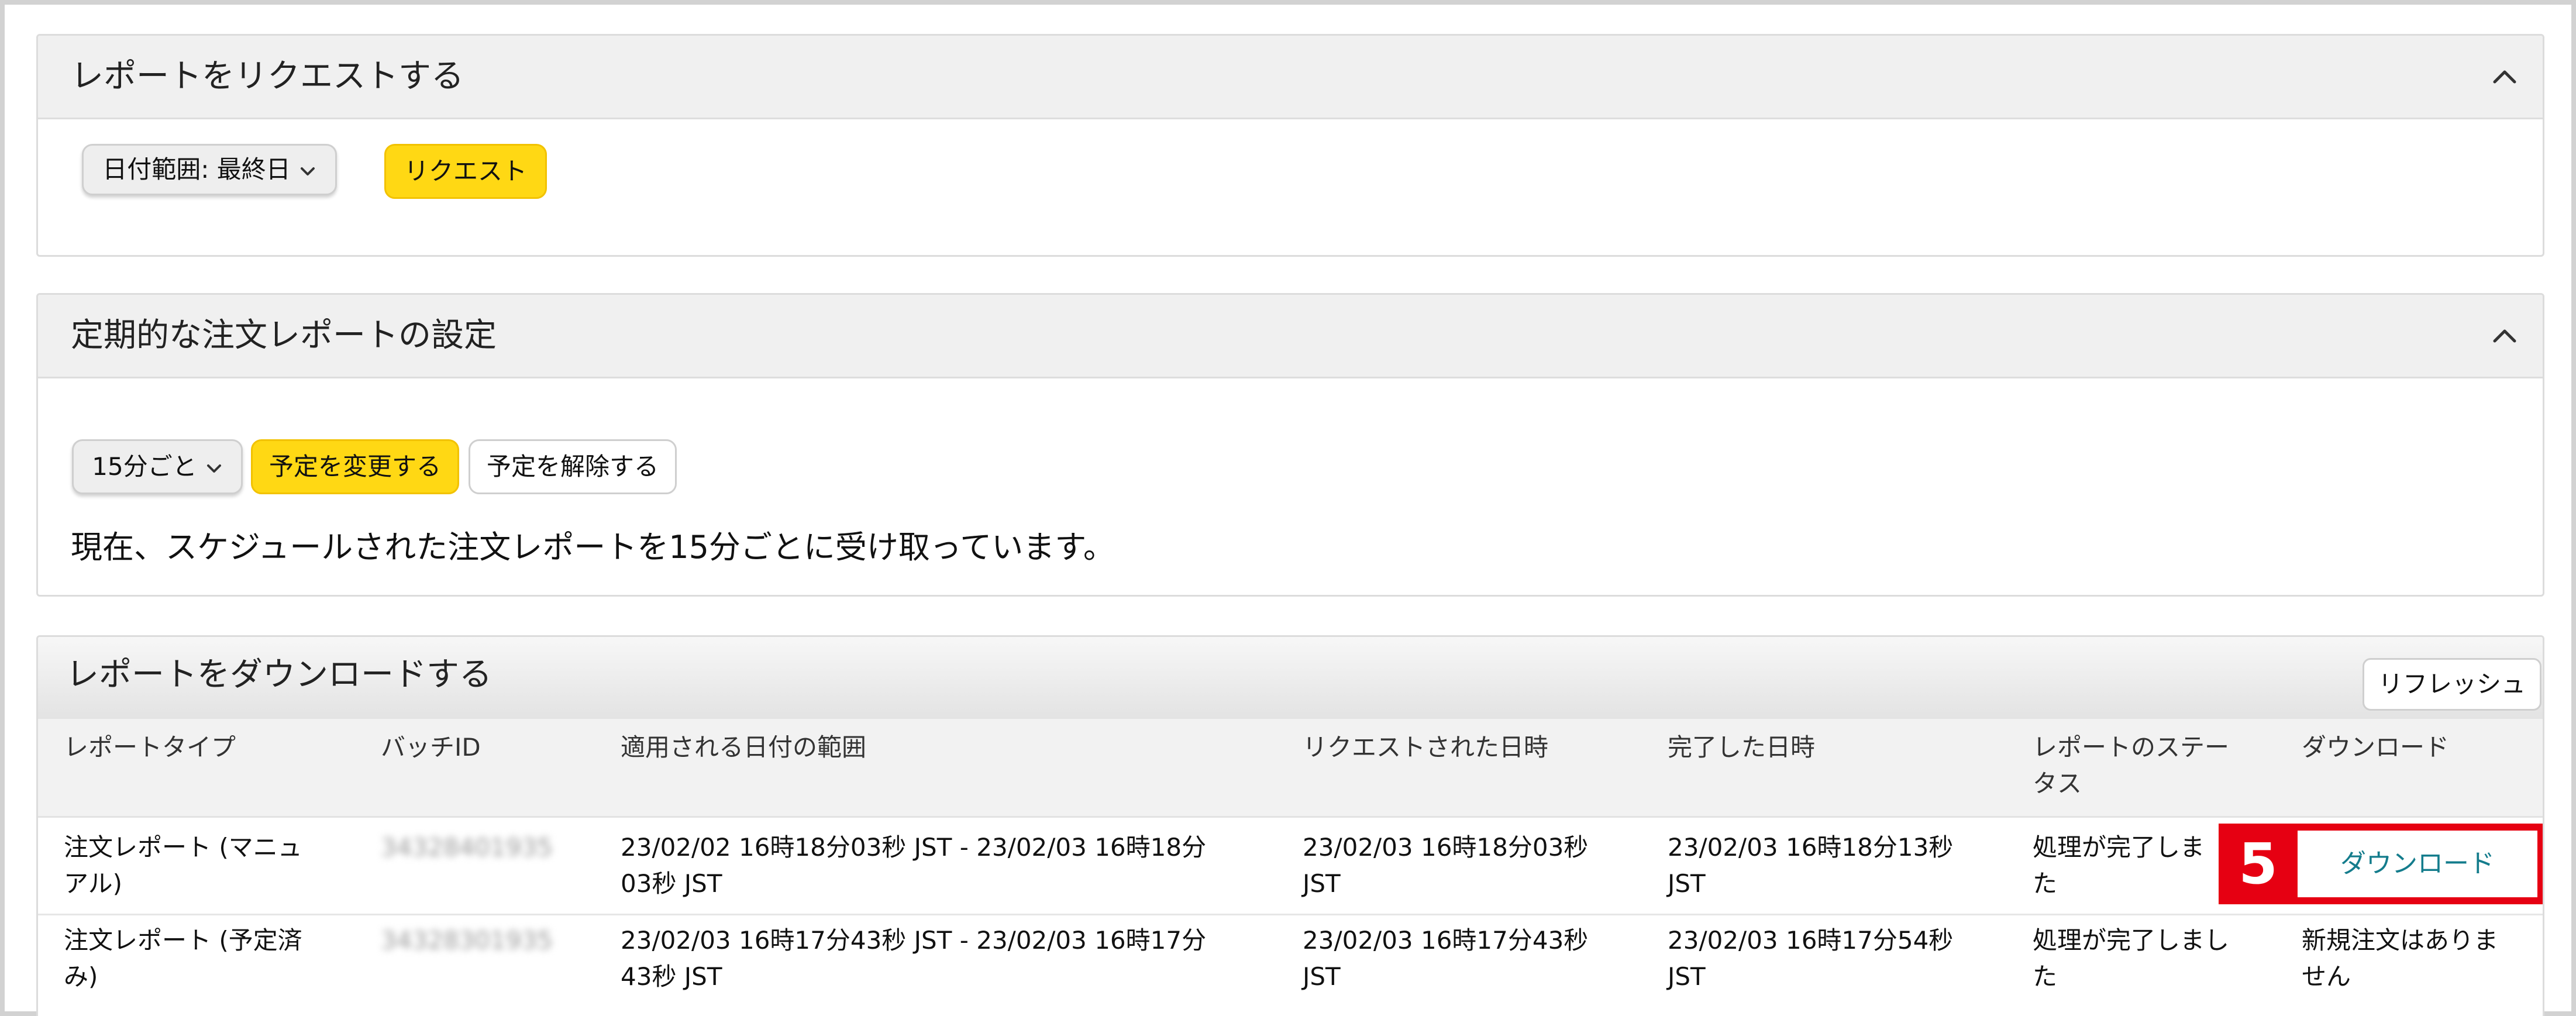 The width and height of the screenshot is (2576, 1016). I want to click on column-header-batch-id: バッチID, so click(431, 748).